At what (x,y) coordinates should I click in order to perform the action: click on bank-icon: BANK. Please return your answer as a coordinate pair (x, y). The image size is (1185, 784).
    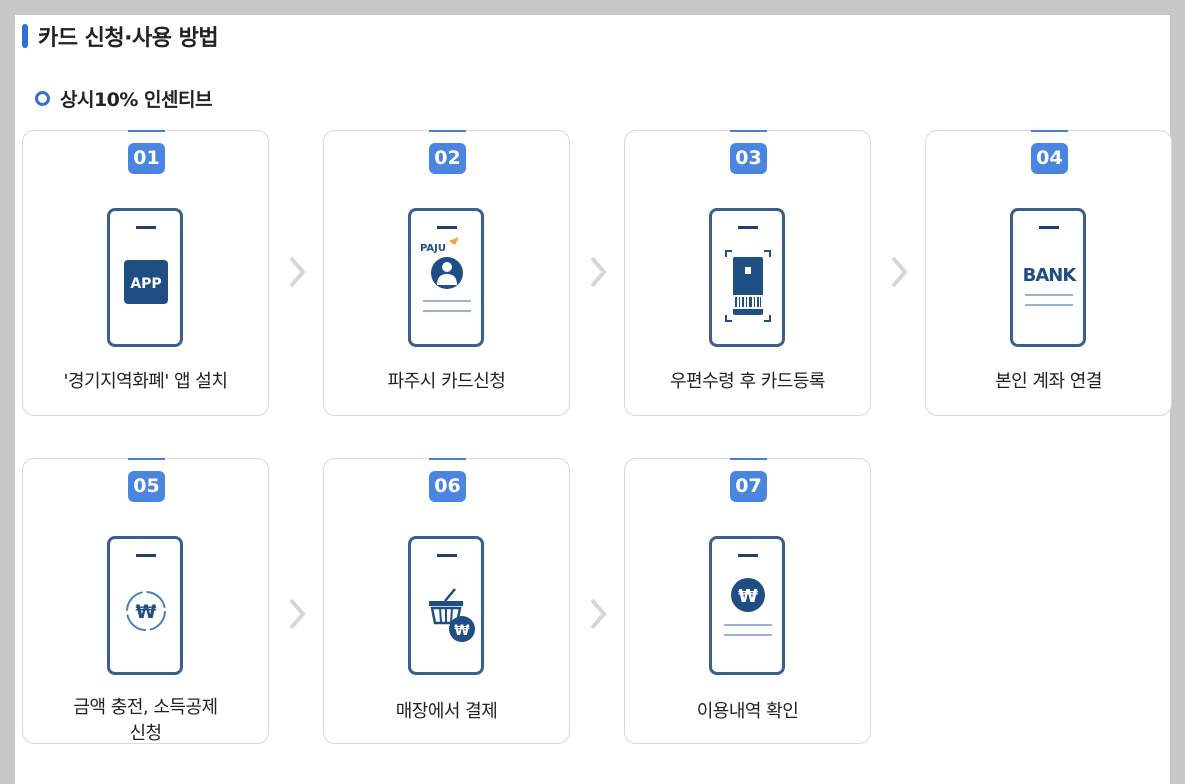
    Looking at the image, I should click on (1050, 285).